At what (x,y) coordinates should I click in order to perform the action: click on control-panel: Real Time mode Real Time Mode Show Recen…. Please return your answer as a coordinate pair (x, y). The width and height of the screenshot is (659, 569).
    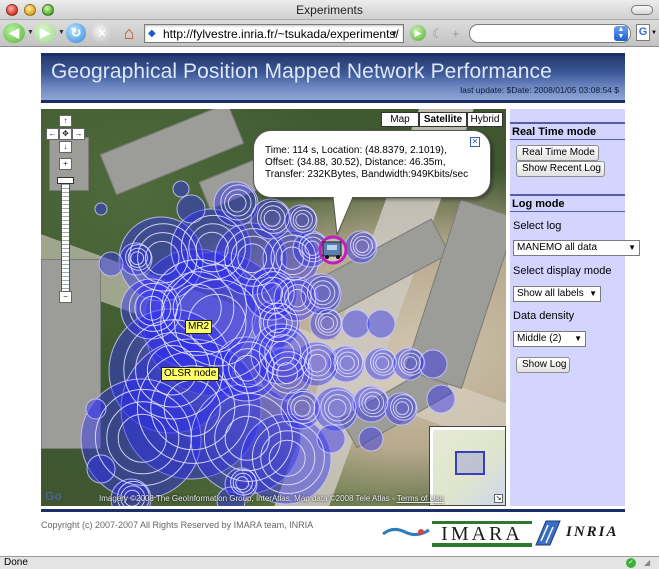
    Looking at the image, I should click on (575, 307).